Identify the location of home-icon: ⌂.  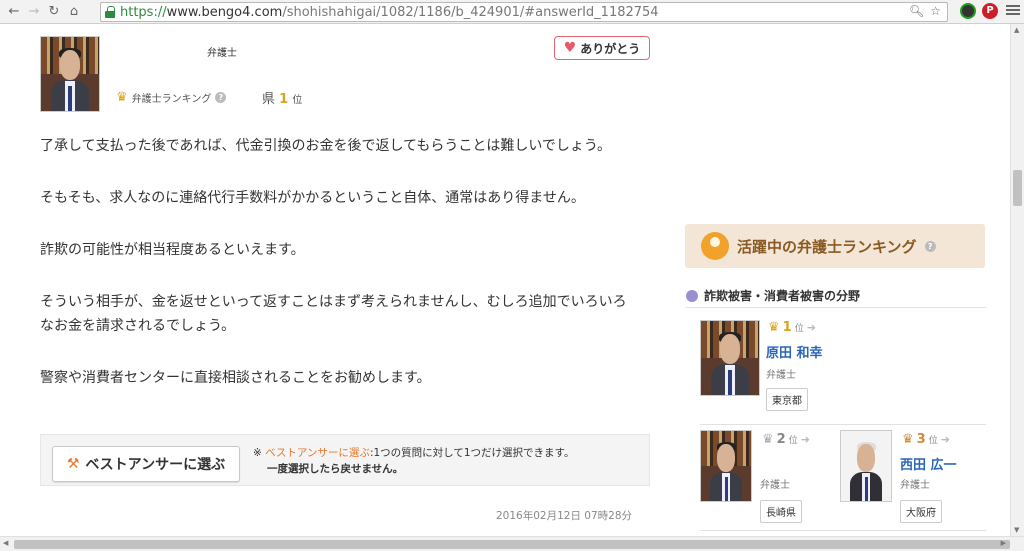
(74, 12).